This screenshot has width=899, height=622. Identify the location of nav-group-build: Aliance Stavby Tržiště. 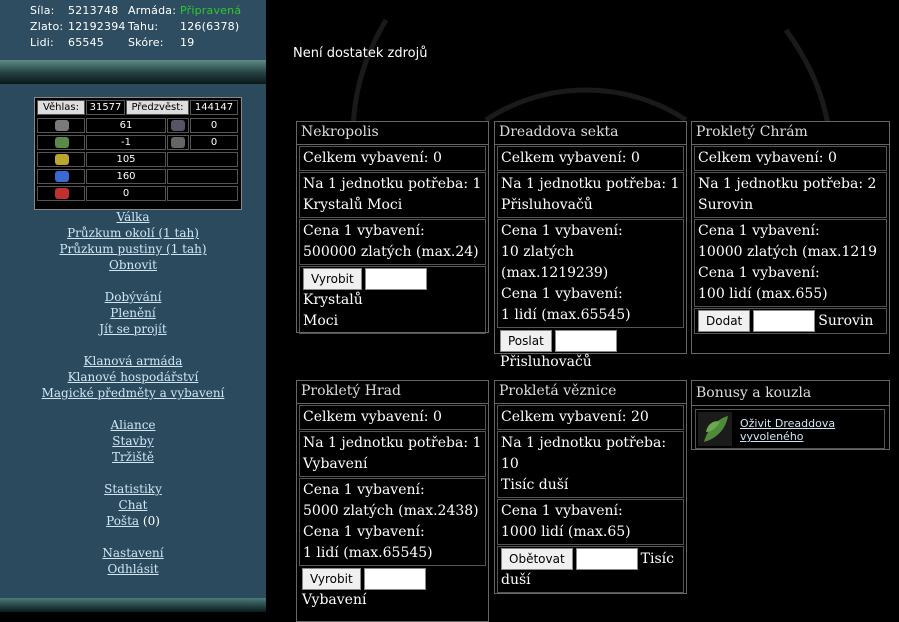
(133, 441).